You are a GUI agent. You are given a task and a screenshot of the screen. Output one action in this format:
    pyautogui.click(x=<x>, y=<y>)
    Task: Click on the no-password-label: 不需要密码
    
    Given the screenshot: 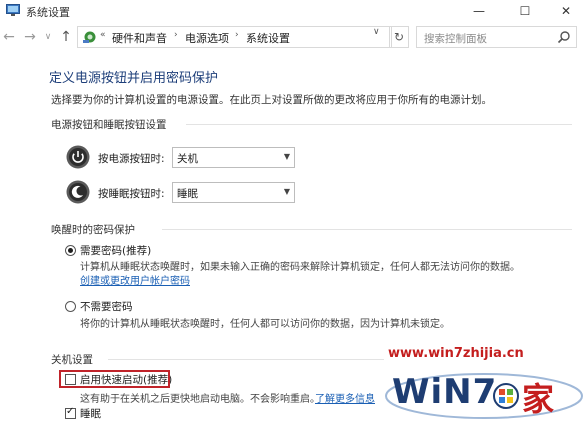 What is the action you would take?
    pyautogui.click(x=106, y=306)
    